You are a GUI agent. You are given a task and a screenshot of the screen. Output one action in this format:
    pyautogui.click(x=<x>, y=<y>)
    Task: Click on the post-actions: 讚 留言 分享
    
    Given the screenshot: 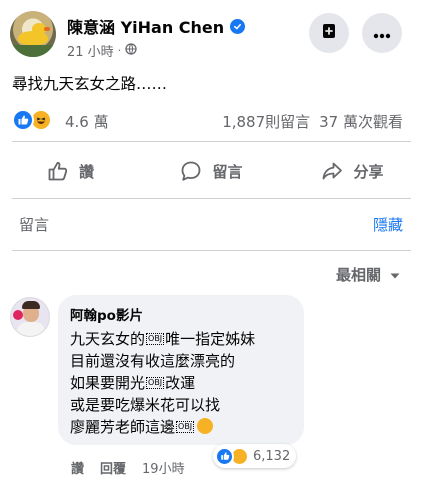 What is the action you would take?
    pyautogui.click(x=211, y=171)
    